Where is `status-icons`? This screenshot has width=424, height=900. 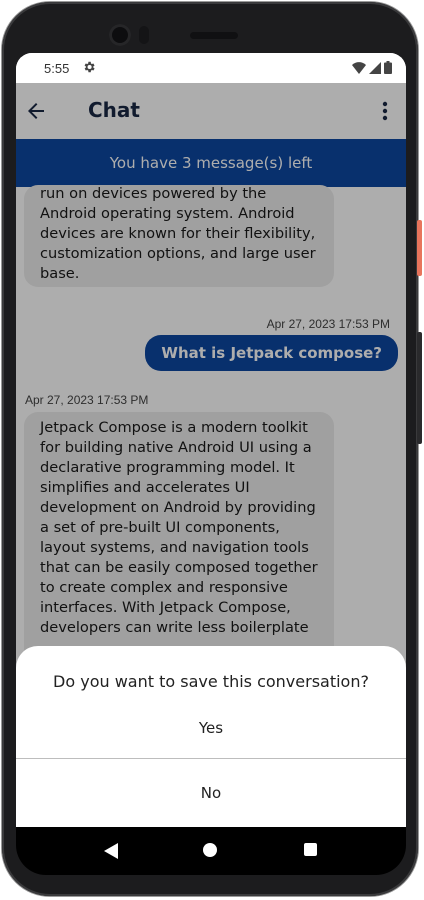
status-icons is located at coordinates (372, 67).